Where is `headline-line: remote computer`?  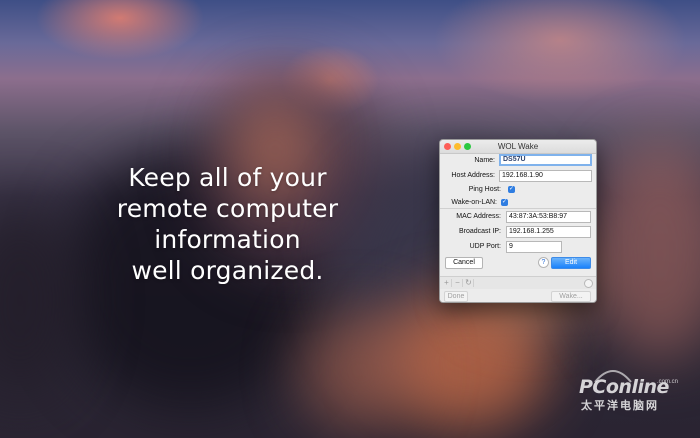
headline-line: remote computer is located at coordinates (227, 208).